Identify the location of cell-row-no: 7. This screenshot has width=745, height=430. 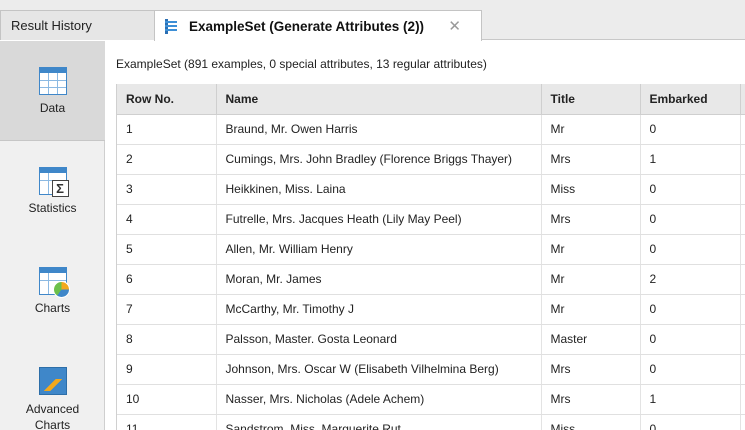
(167, 309).